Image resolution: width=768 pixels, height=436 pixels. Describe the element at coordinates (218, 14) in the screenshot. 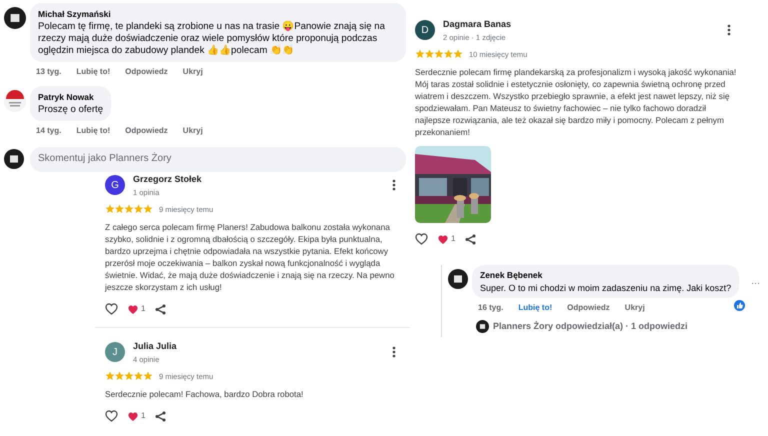

I see `comment-author: Michał Szymański` at that location.